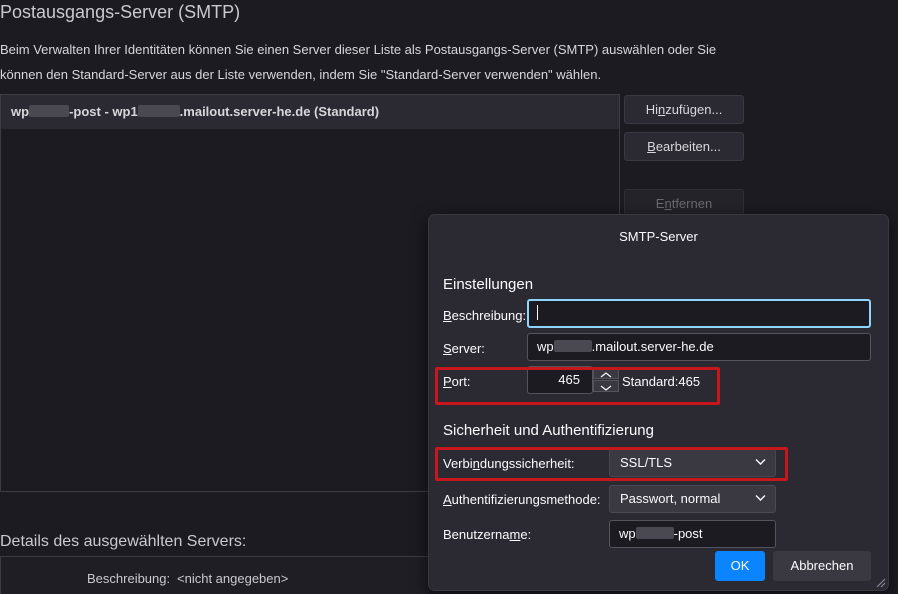 The height and width of the screenshot is (594, 898). What do you see at coordinates (537, 312) in the screenshot?
I see `text-caret` at bounding box center [537, 312].